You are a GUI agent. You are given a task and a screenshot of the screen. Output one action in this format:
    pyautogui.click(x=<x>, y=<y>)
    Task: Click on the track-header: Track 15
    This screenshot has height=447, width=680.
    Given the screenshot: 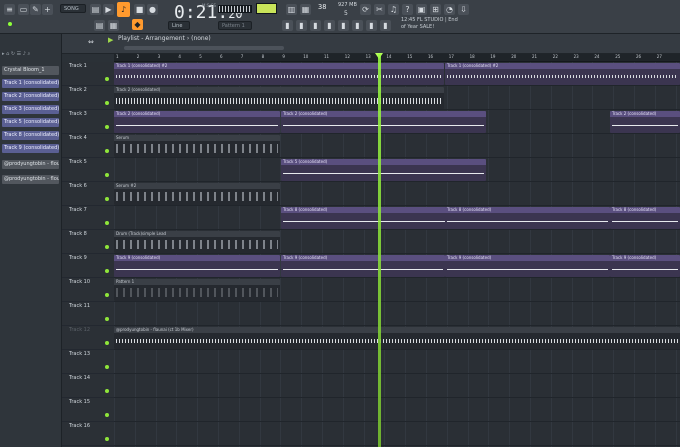 What is the action you would take?
    pyautogui.click(x=88, y=410)
    